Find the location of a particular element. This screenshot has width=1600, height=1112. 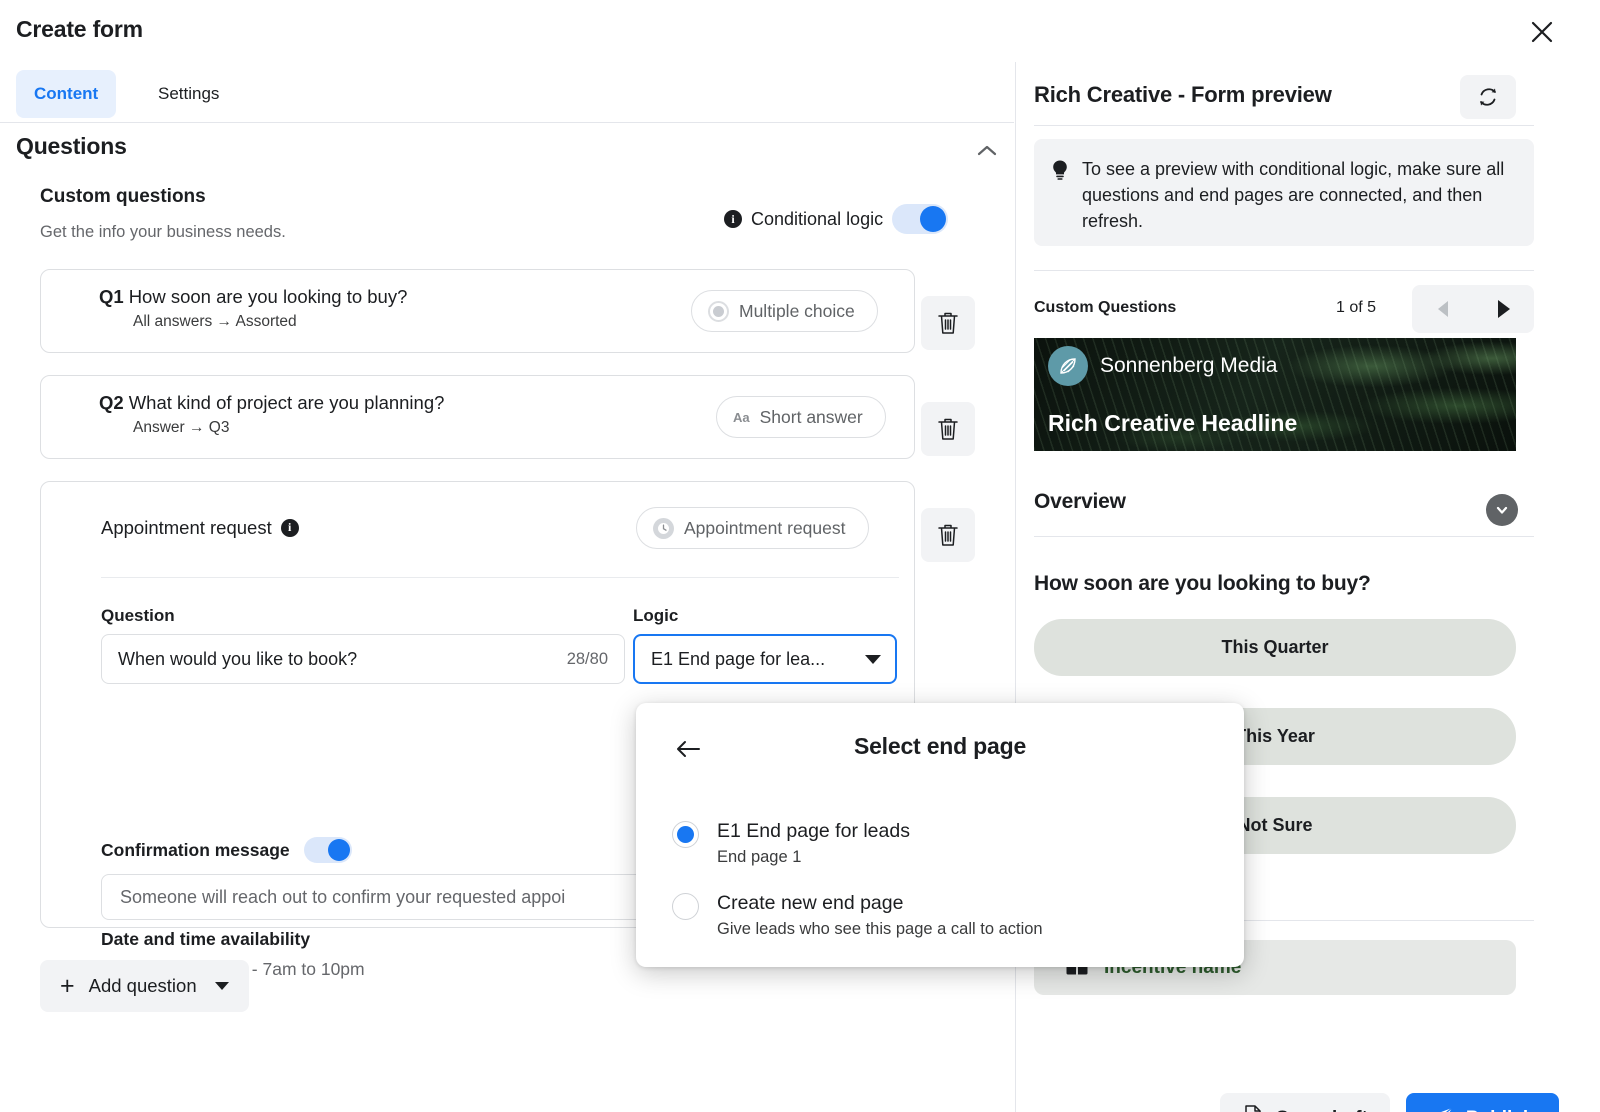

end-page-option-1-sub: End page 1 is located at coordinates (759, 857).